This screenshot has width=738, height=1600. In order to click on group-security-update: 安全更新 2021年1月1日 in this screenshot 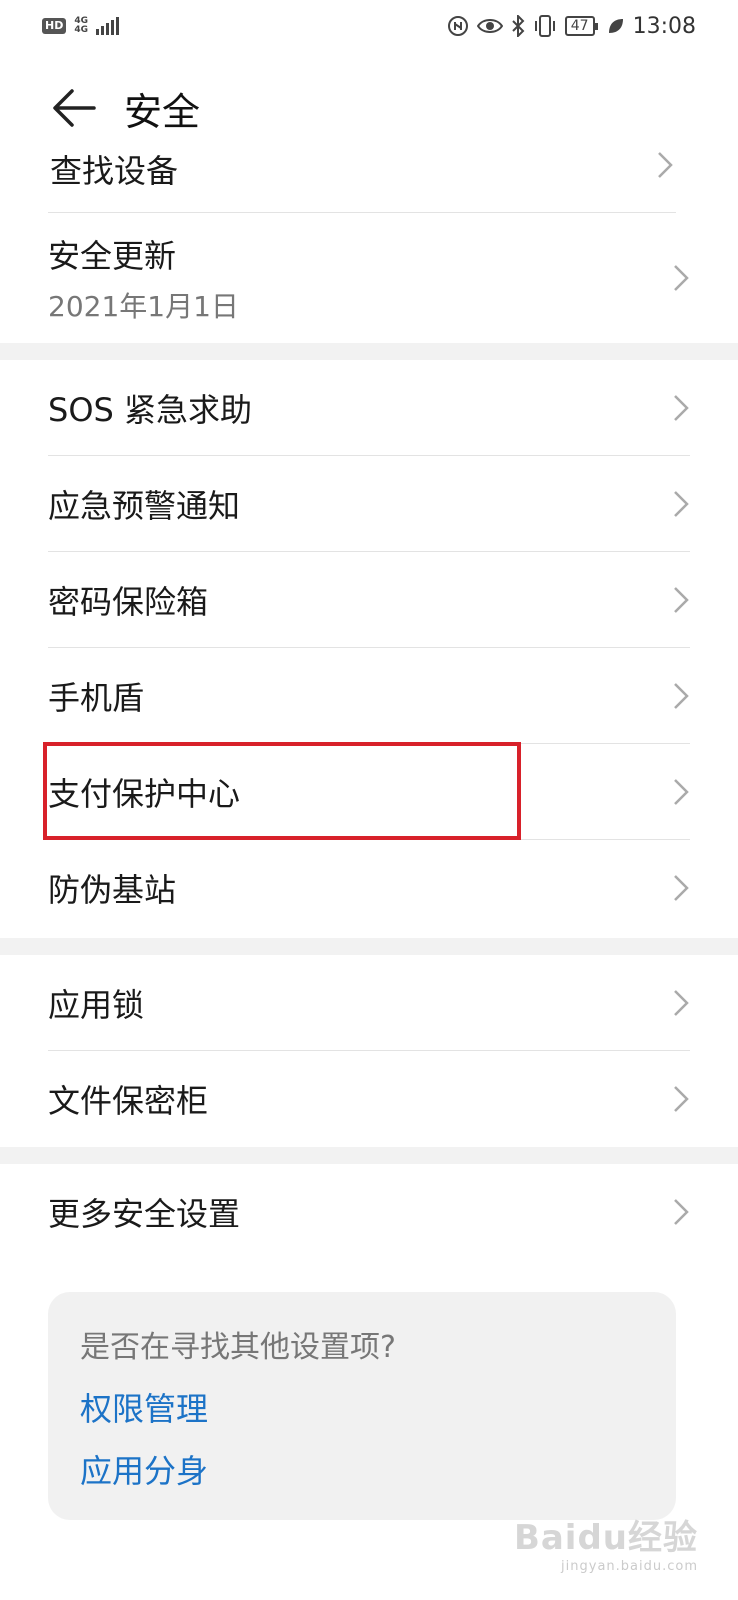, I will do `click(369, 278)`.